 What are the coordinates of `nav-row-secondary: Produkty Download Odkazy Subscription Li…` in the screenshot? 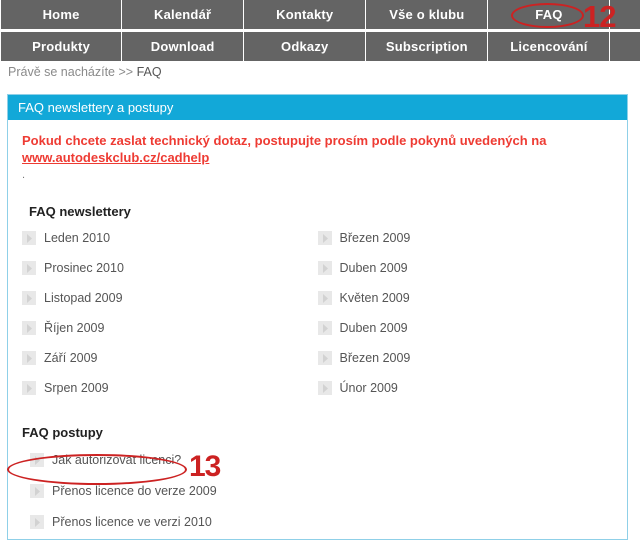 It's located at (320, 46).